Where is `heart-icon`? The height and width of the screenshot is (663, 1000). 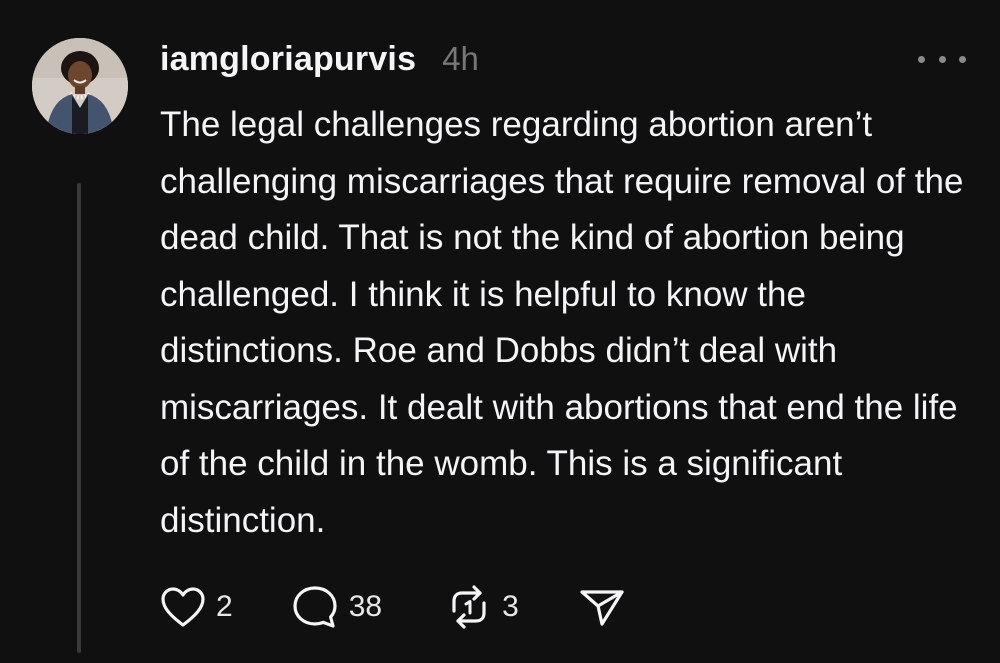 heart-icon is located at coordinates (183, 607).